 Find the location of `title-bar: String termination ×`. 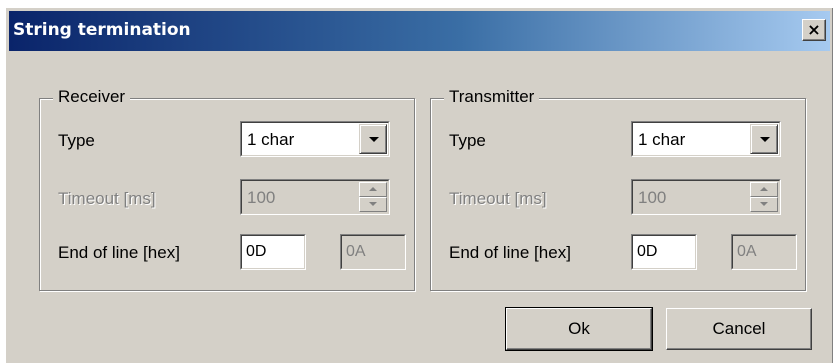

title-bar: String termination × is located at coordinates (419, 31).